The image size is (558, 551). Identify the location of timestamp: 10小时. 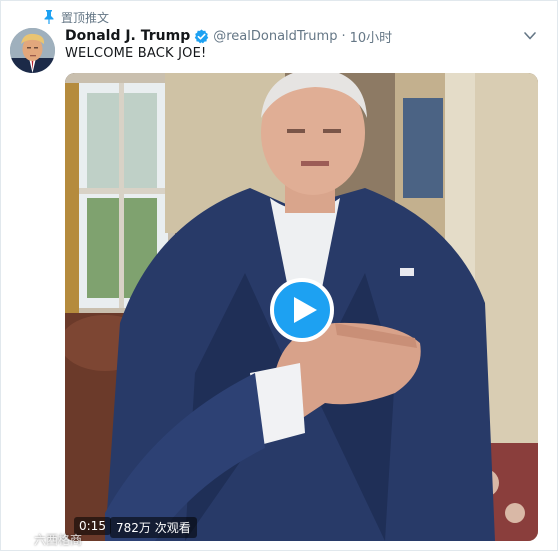
(371, 36).